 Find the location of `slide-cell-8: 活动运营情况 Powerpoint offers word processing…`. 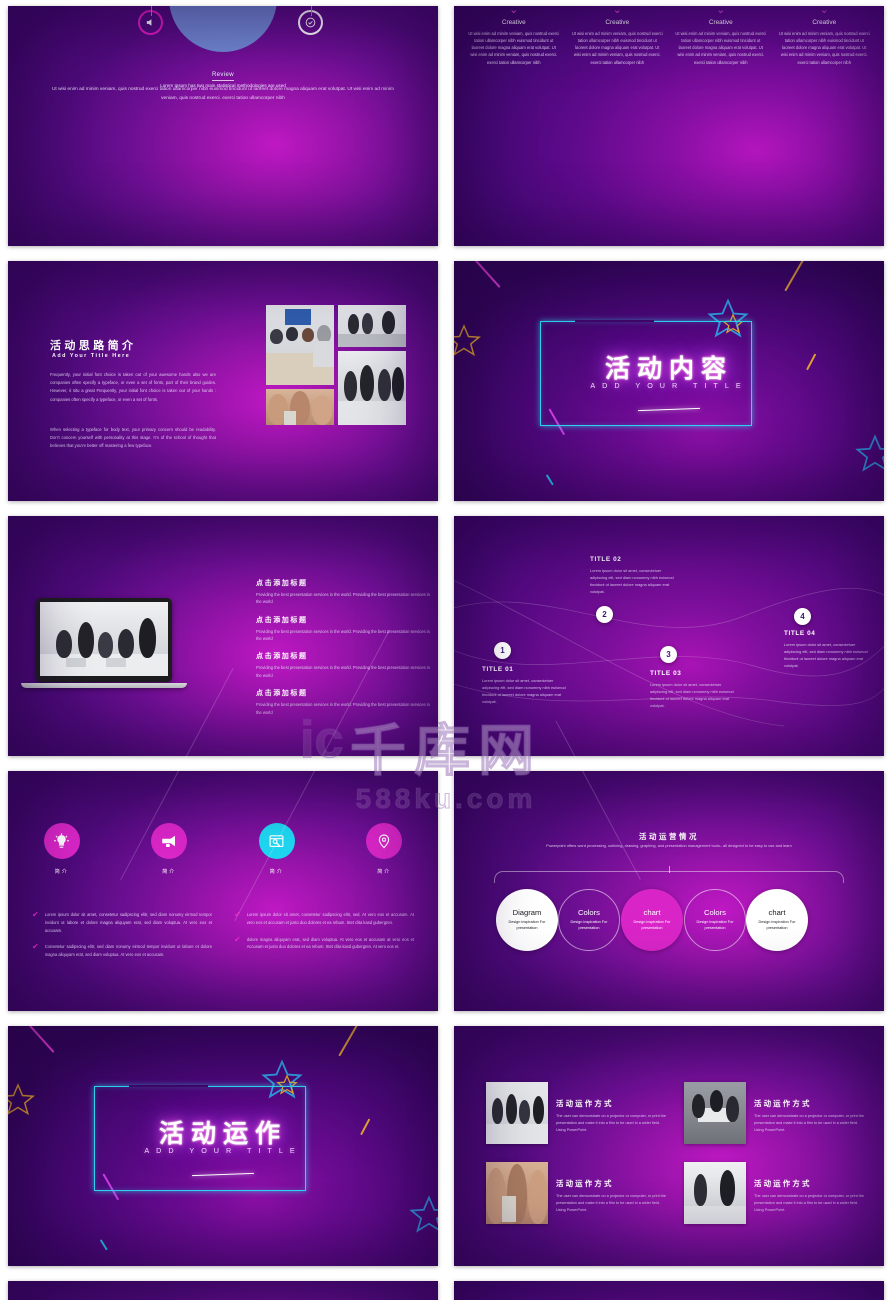

slide-cell-8: 活动运营情况 Powerpoint offers word processing… is located at coordinates (669, 892).